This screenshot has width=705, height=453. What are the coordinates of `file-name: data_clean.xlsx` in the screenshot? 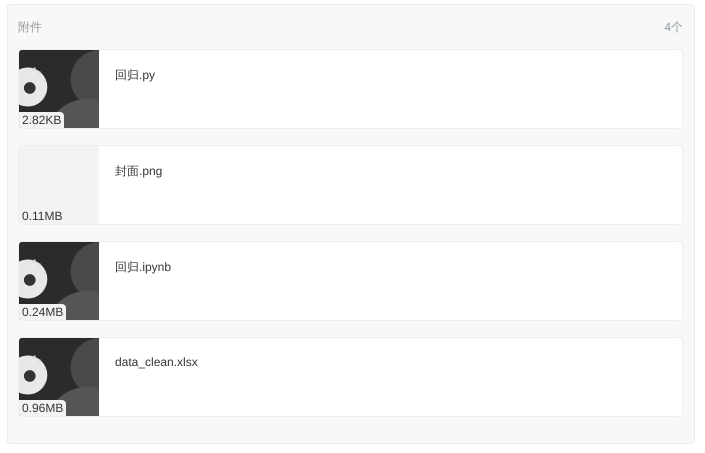 It's located at (156, 362).